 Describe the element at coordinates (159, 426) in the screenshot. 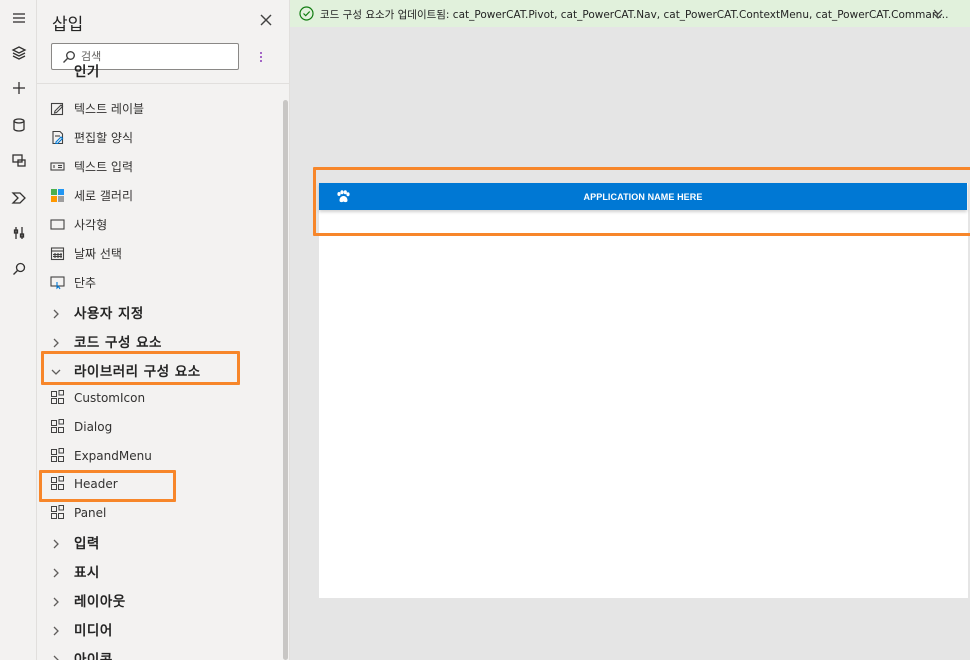

I see `library-item-dialog: Dialog` at that location.